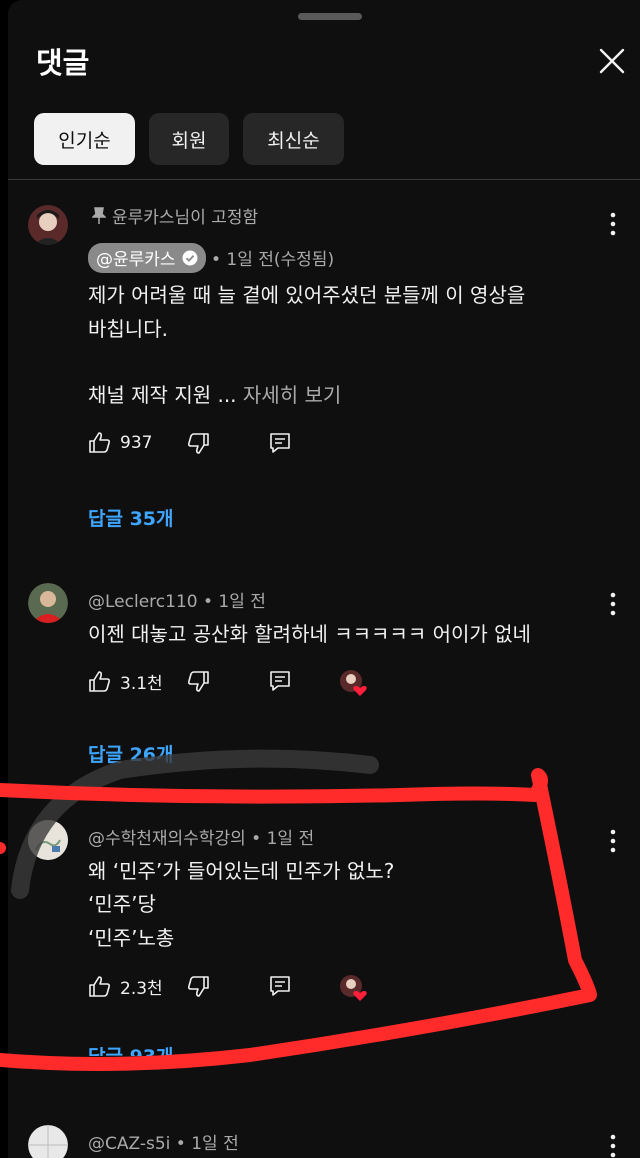 The width and height of the screenshot is (640, 1158). Describe the element at coordinates (131, 938) in the screenshot. I see `comment-text-line: ‘민주’노총` at that location.